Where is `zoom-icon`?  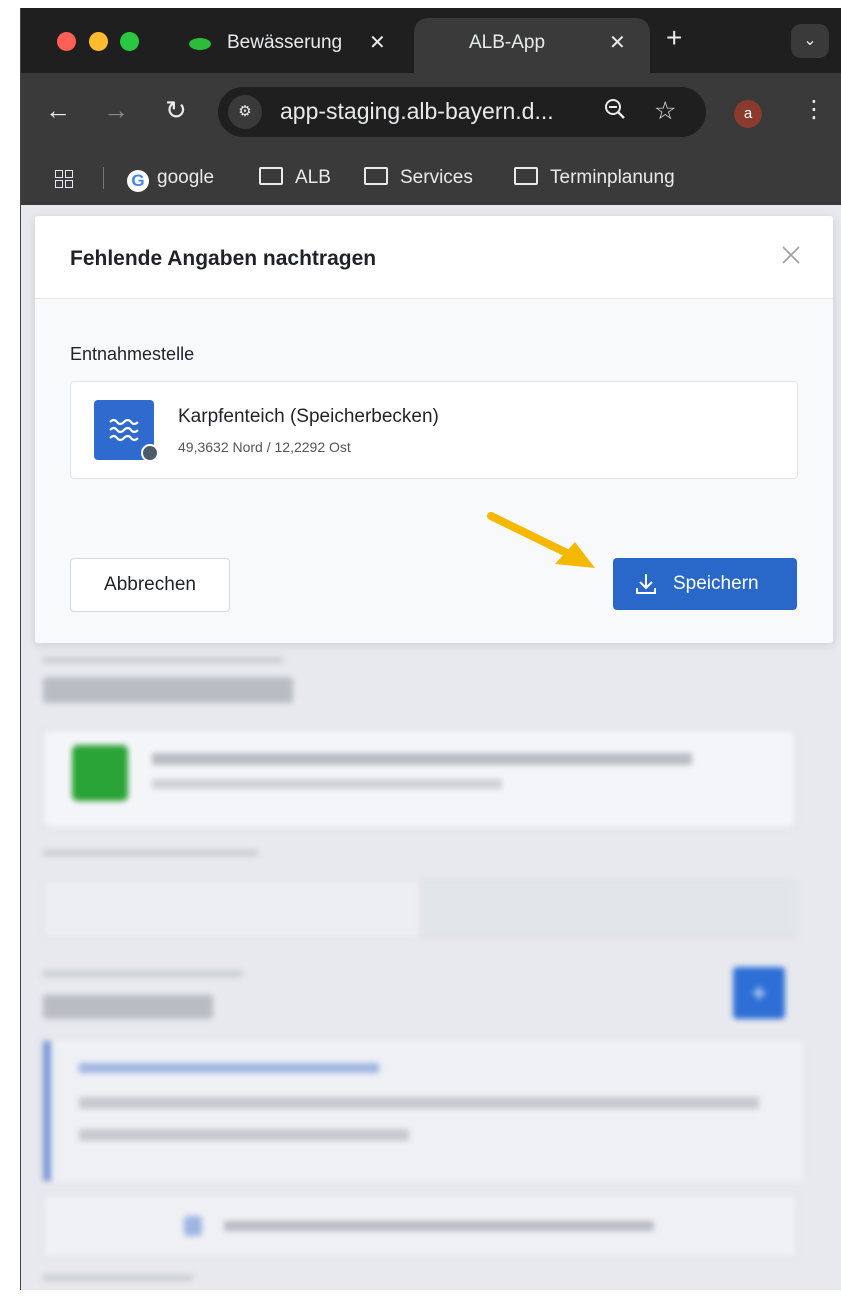 zoom-icon is located at coordinates (615, 112).